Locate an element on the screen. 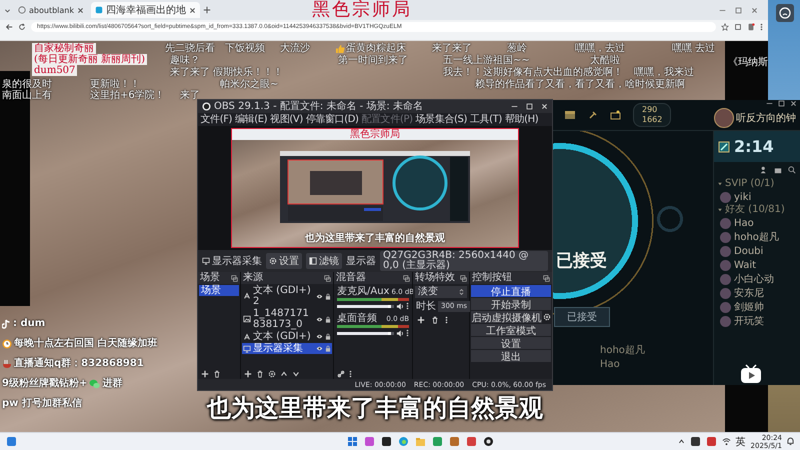 This screenshot has height=450, width=800. notification-icon is located at coordinates (790, 441).